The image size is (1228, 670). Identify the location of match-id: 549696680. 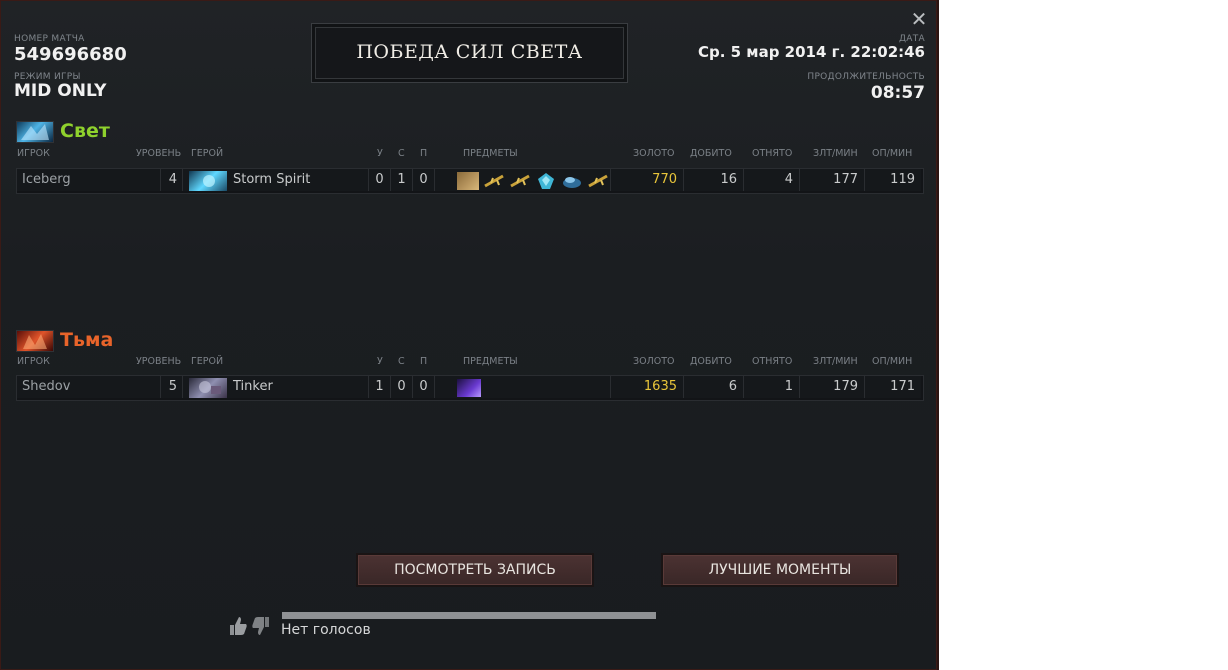
(70, 54).